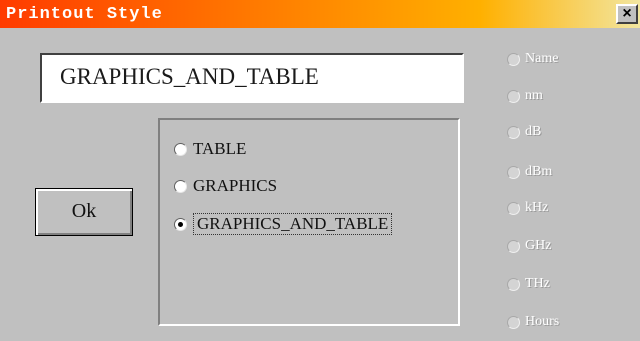 The image size is (640, 341). Describe the element at coordinates (537, 283) in the screenshot. I see `unit-option-label: THz` at that location.